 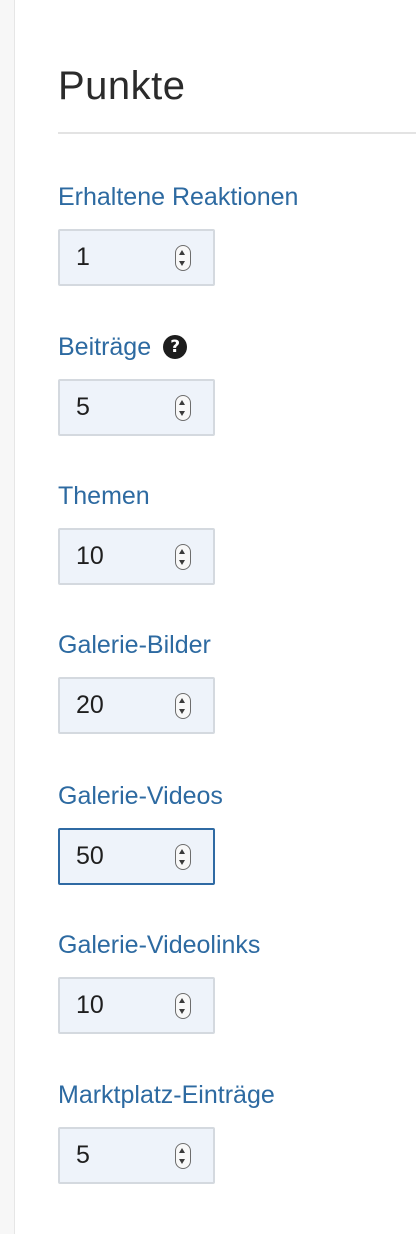 I want to click on field-label: Erhaltene Reaktionen, so click(x=178, y=196).